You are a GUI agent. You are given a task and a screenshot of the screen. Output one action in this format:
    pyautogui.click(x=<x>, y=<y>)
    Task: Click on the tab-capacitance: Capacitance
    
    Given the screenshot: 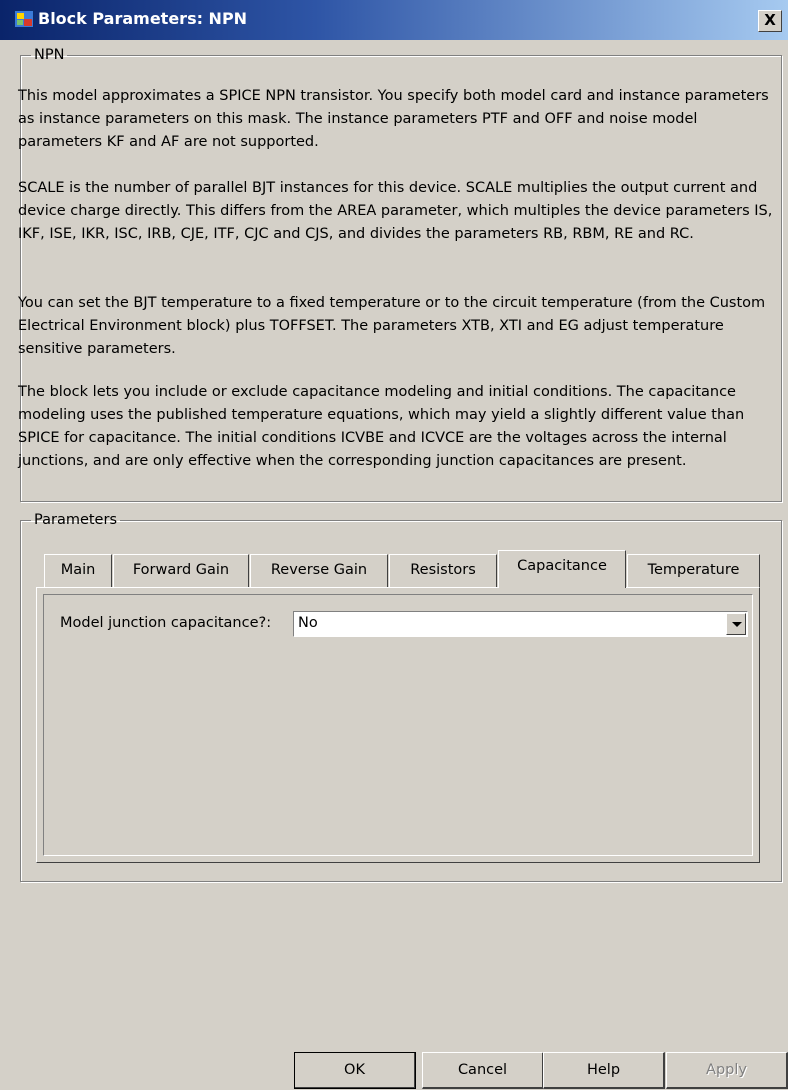 What is the action you would take?
    pyautogui.click(x=562, y=569)
    